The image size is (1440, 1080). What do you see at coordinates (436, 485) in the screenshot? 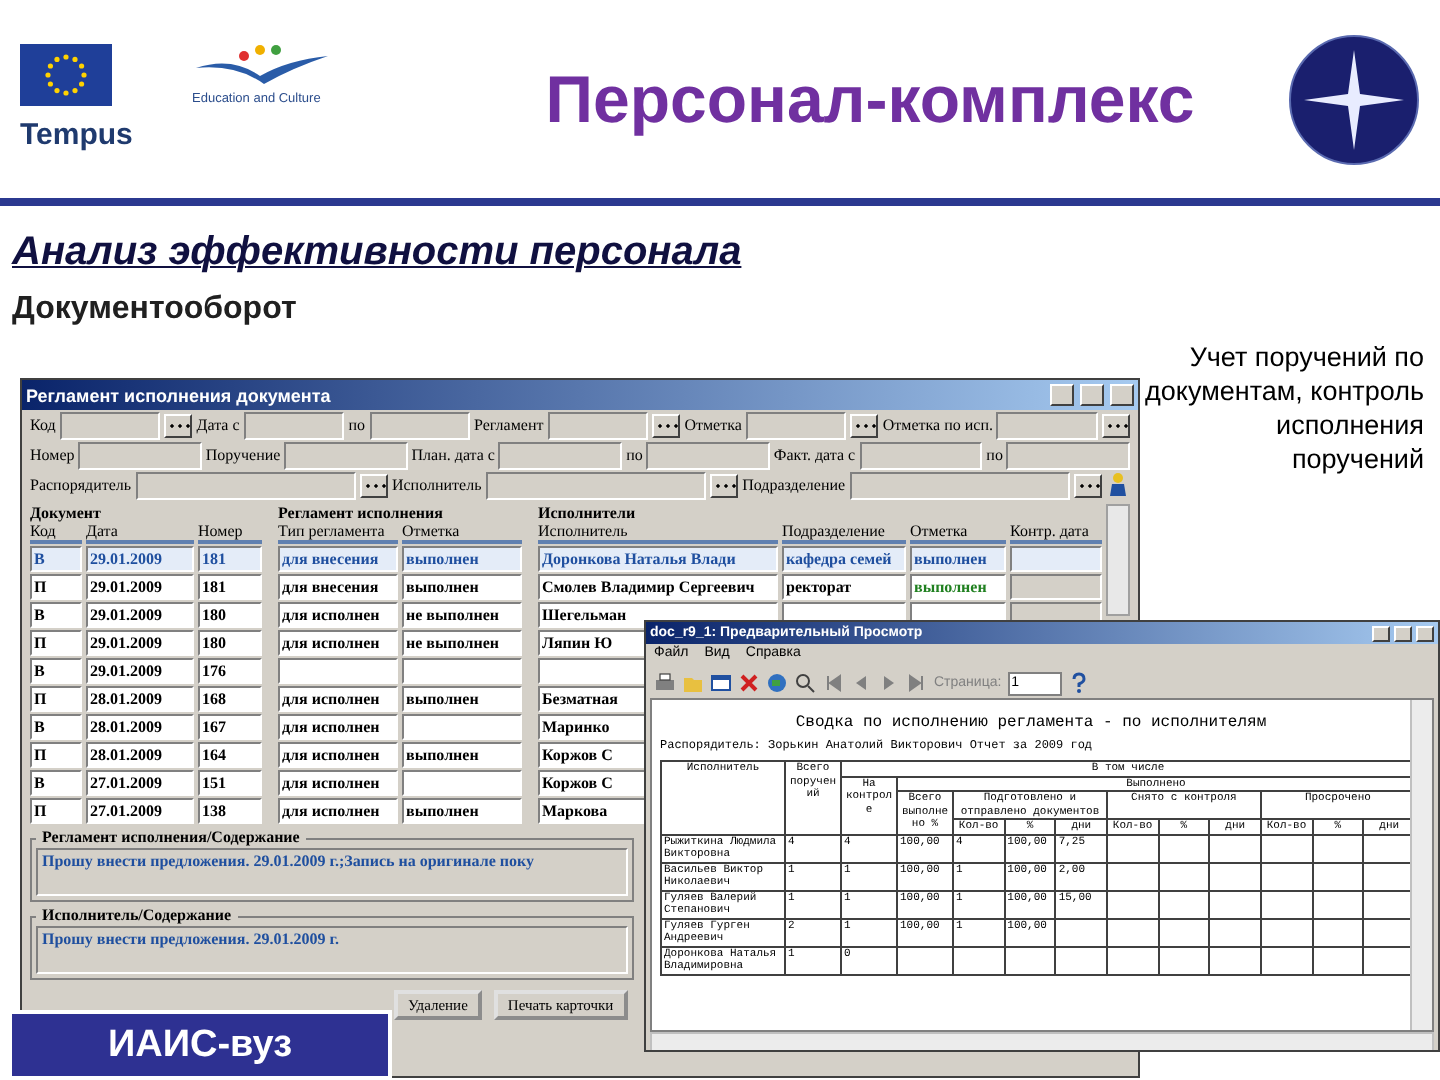
I see `field-label: Исполнитель` at bounding box center [436, 485].